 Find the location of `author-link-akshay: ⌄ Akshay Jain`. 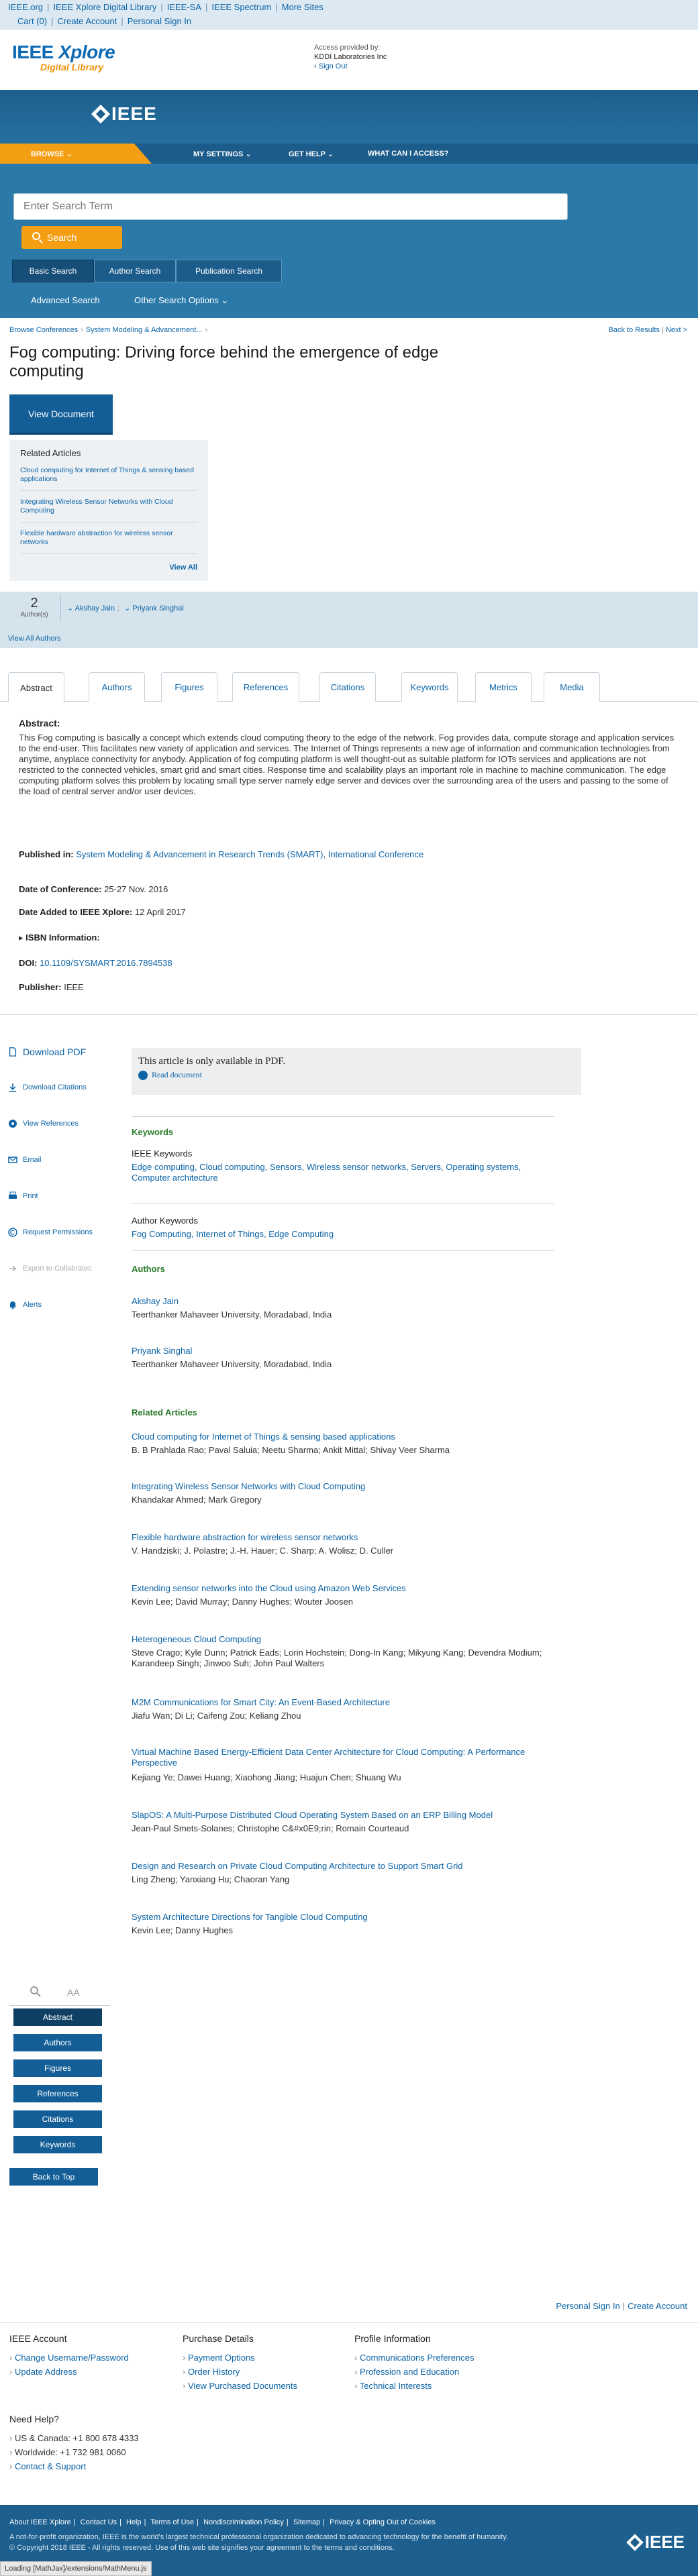

author-link-akshay: ⌄ Akshay Jain is located at coordinates (91, 608).